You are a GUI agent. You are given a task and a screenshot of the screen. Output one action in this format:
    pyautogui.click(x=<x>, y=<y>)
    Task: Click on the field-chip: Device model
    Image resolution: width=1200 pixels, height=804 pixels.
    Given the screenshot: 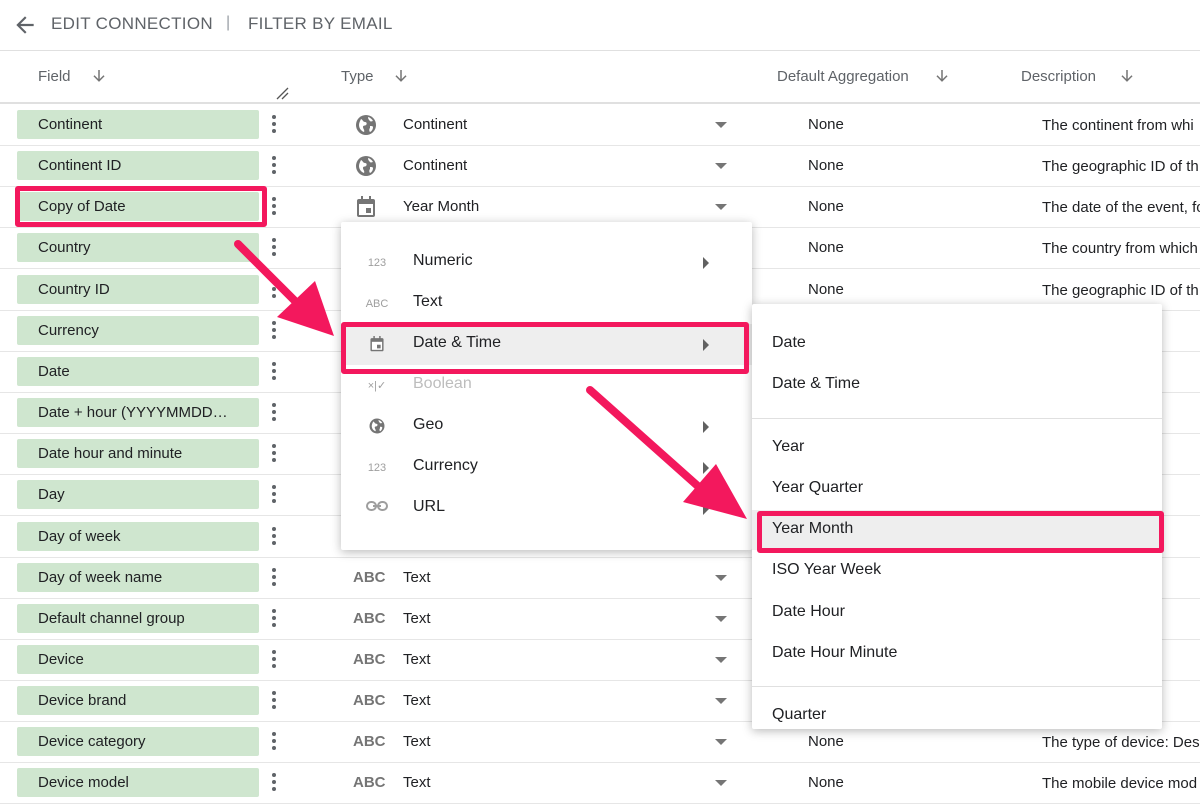 What is the action you would take?
    pyautogui.click(x=138, y=783)
    